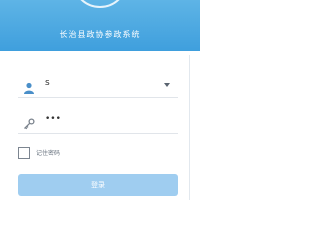 This screenshot has width=320, height=240. What do you see at coordinates (98, 185) in the screenshot?
I see `login-button: 登录` at bounding box center [98, 185].